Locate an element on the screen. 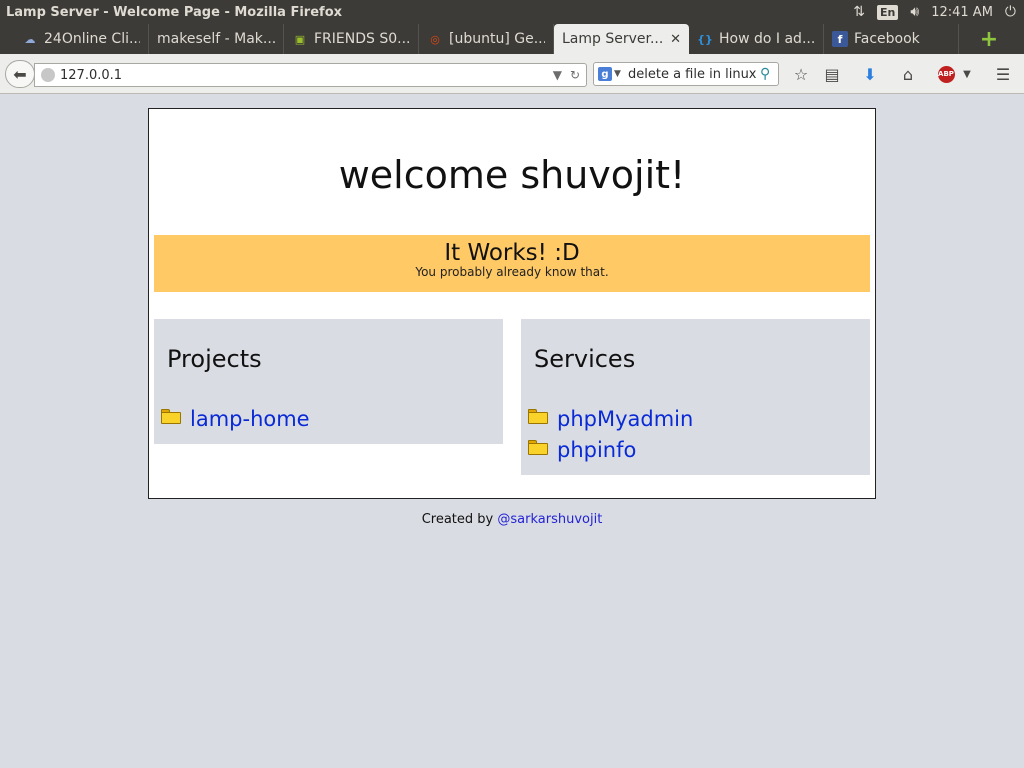 The width and height of the screenshot is (1024, 768). new-tab-plus-icon: + is located at coordinates (989, 39).